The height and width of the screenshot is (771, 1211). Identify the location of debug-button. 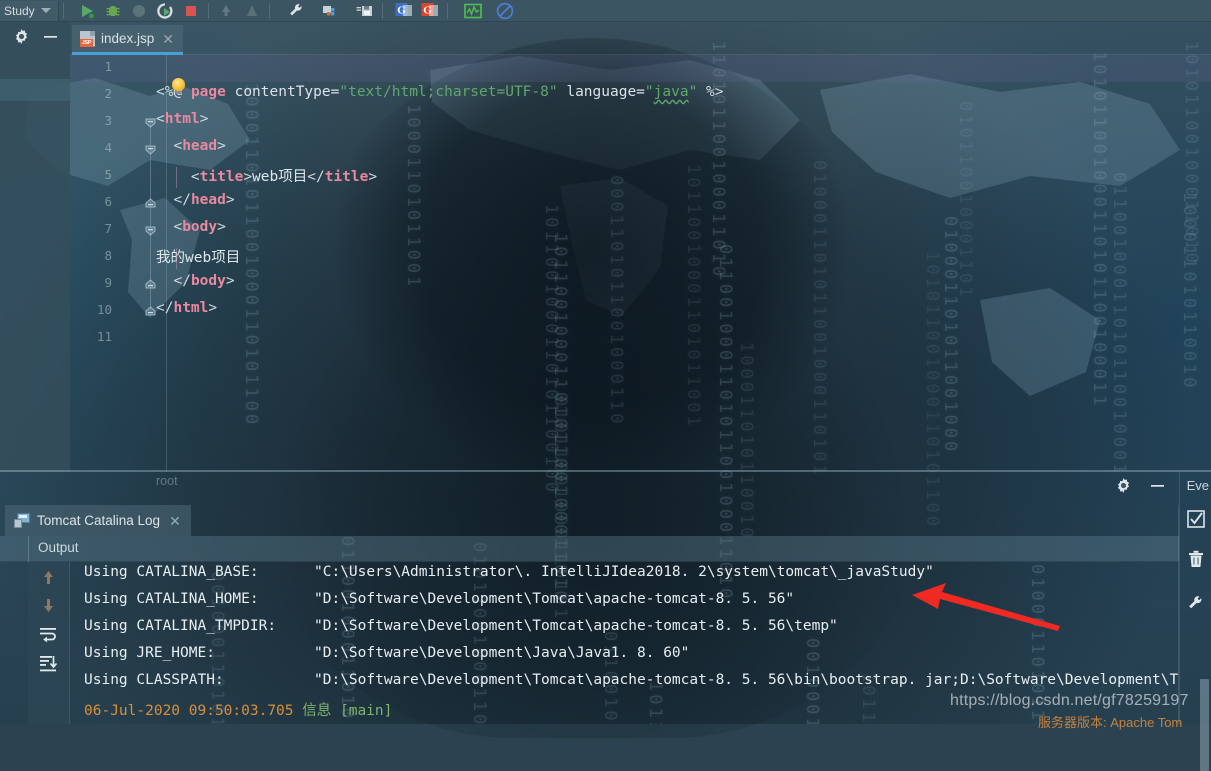
(113, 11).